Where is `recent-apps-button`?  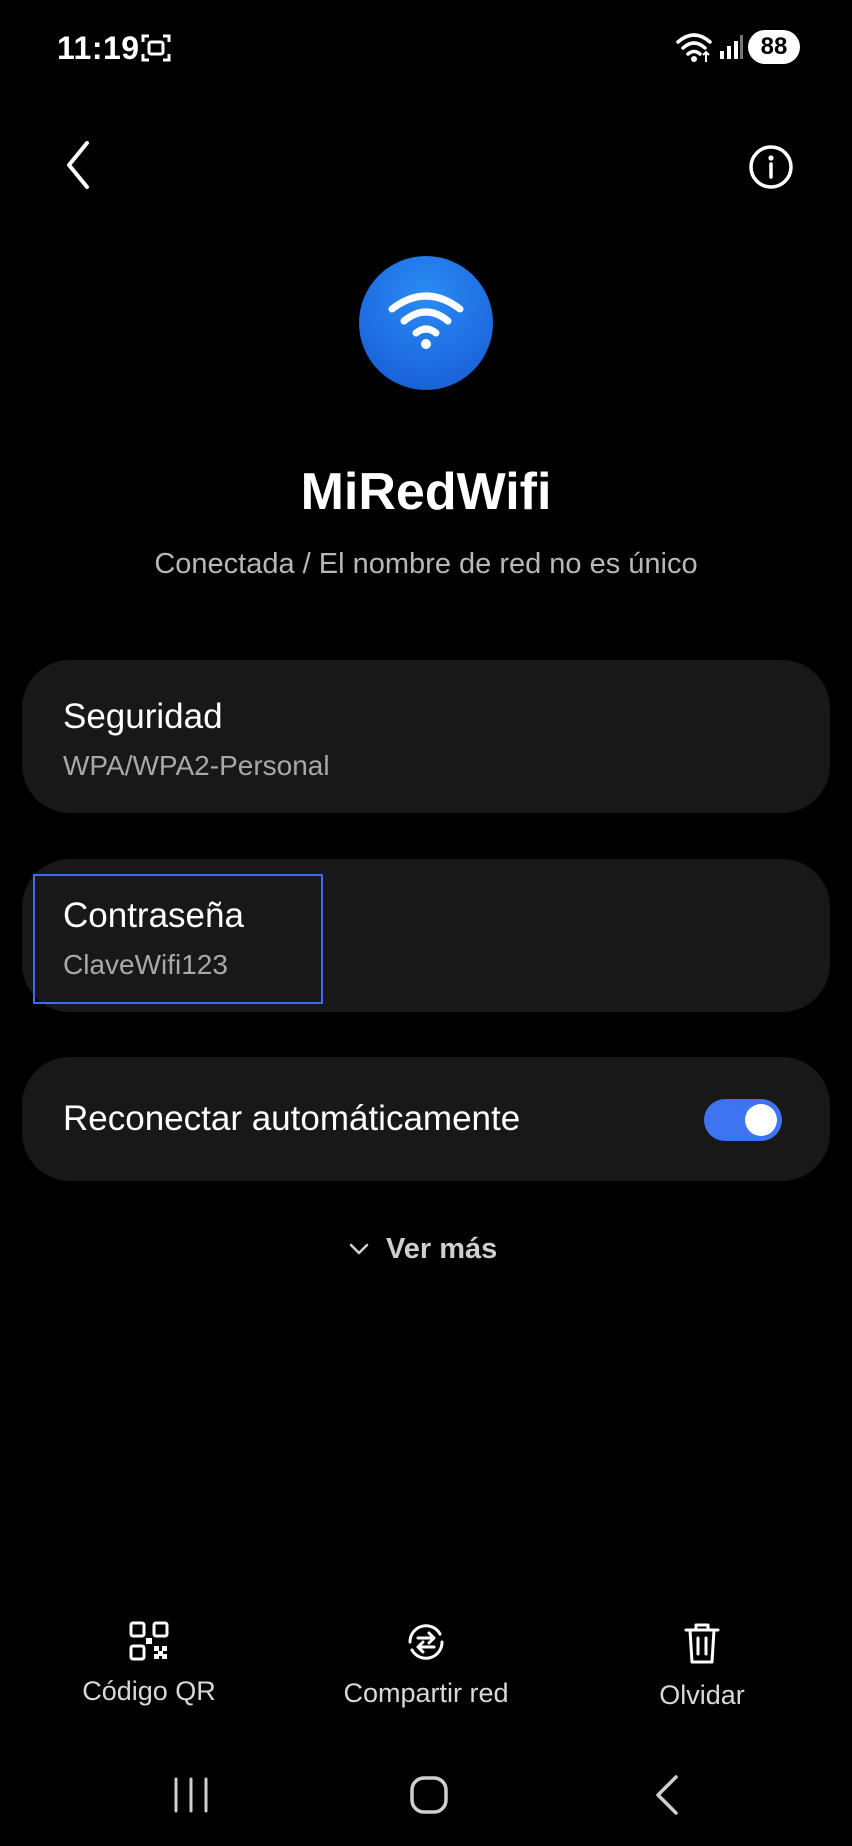 recent-apps-button is located at coordinates (191, 1797).